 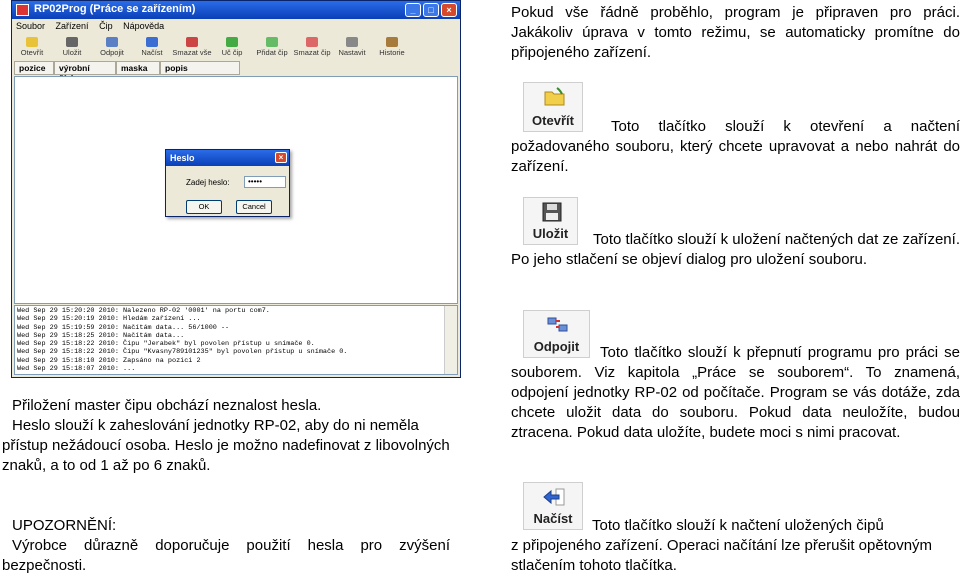 What do you see at coordinates (22, 10) in the screenshot?
I see `app-icon` at bounding box center [22, 10].